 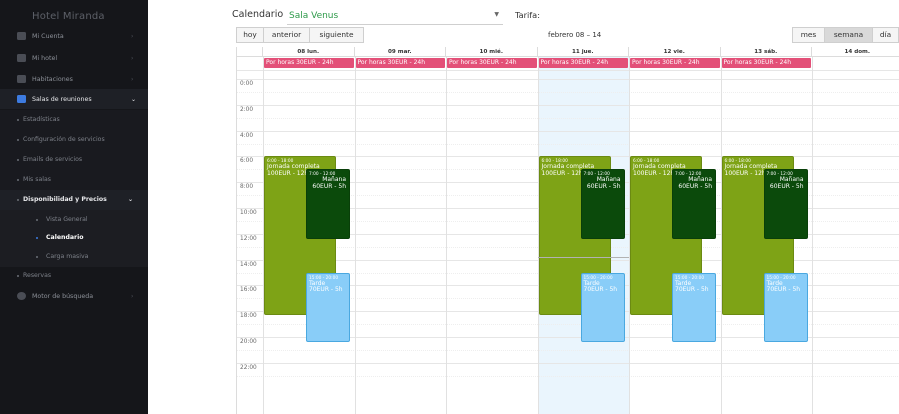 I want to click on sidebar-subsubitem-carga-masiva: Carga masiva, so click(x=74, y=257).